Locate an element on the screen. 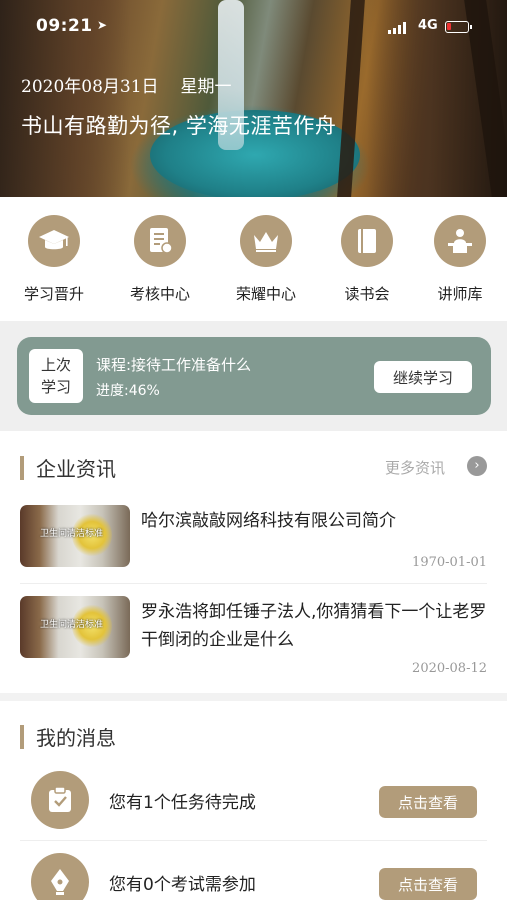 The height and width of the screenshot is (900, 507). message-item: 您有1个任务待完成 点击查看 is located at coordinates (253, 806).